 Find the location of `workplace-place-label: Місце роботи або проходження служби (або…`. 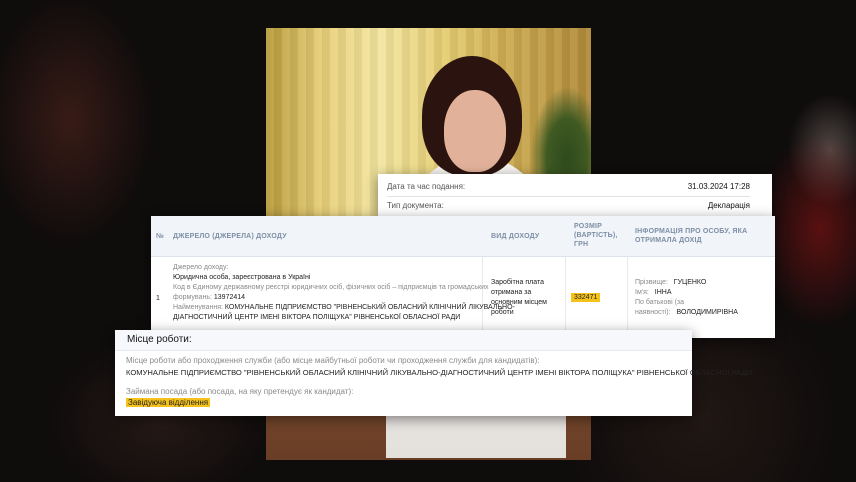

workplace-place-label: Місце роботи або проходження служби (або… is located at coordinates (333, 360).